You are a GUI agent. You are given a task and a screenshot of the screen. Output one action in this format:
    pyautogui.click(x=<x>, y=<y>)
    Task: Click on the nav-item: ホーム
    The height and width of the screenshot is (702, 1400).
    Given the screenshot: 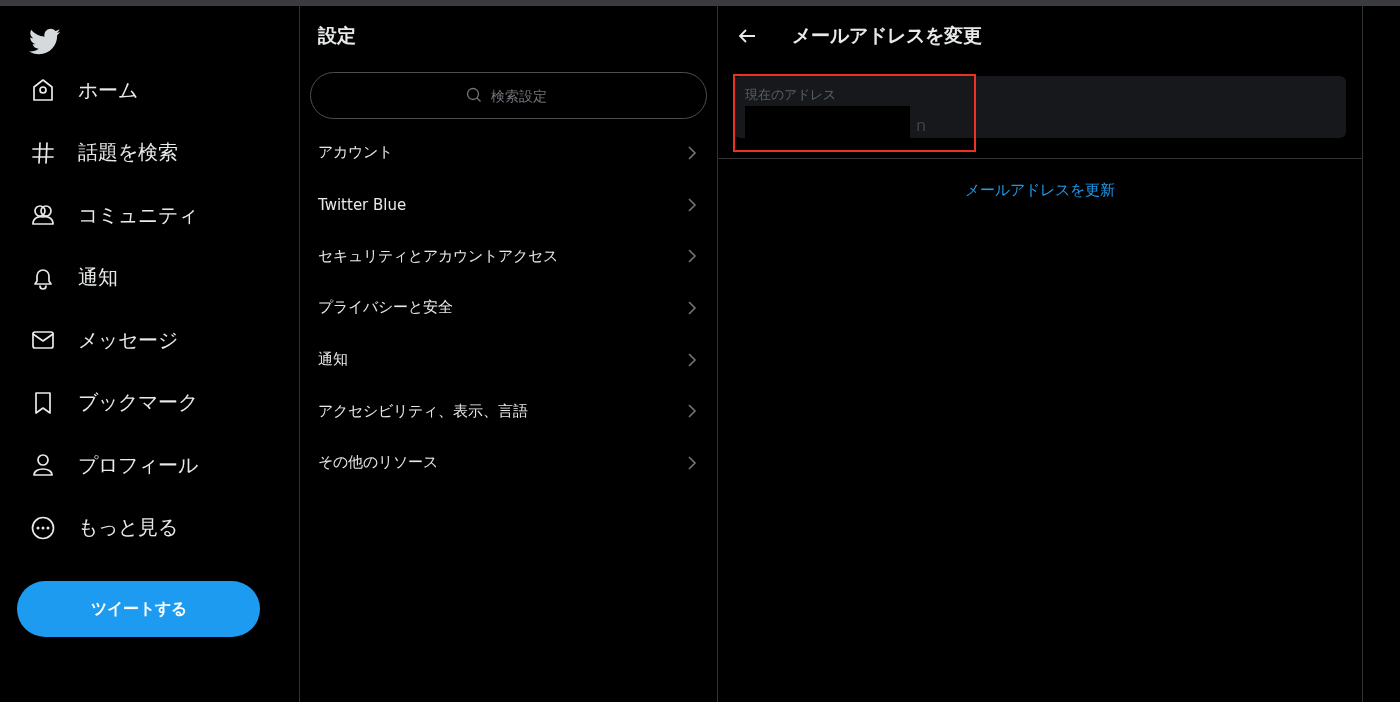 What is the action you would take?
    pyautogui.click(x=77, y=90)
    